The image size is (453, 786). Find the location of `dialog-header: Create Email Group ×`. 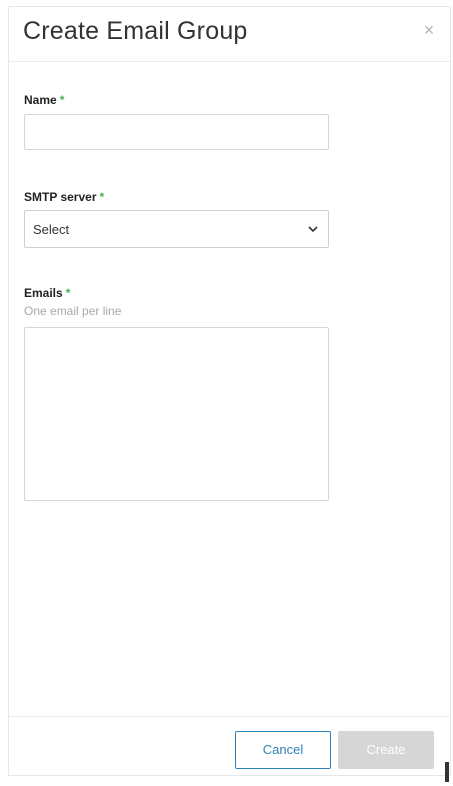

dialog-header: Create Email Group × is located at coordinates (229, 34).